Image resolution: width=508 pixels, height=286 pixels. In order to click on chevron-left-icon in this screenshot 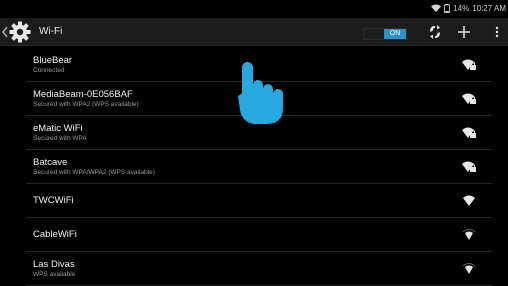, I will do `click(5, 32)`.